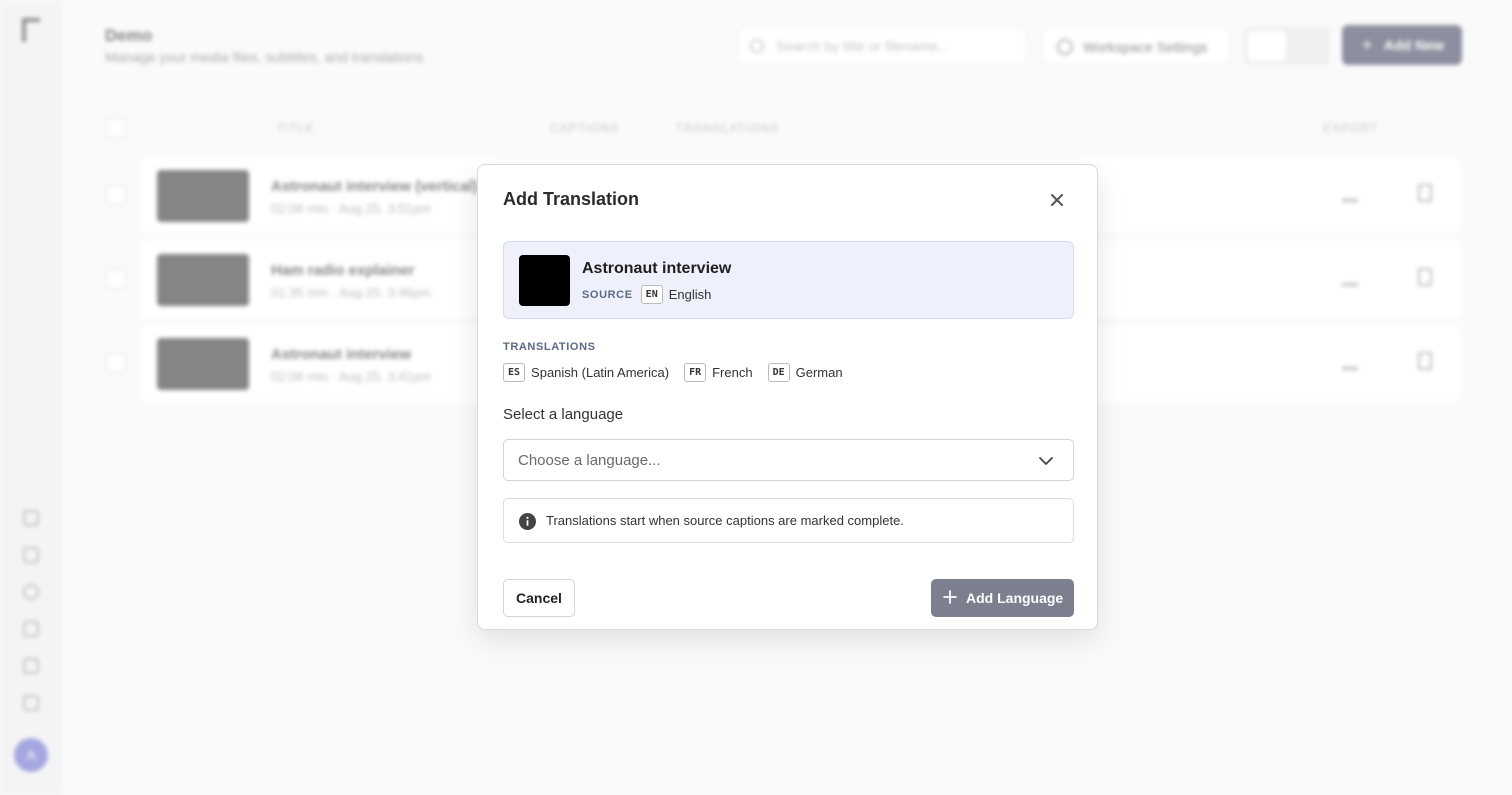 The height and width of the screenshot is (795, 1512). What do you see at coordinates (695, 372) in the screenshot?
I see `language-code: FR` at bounding box center [695, 372].